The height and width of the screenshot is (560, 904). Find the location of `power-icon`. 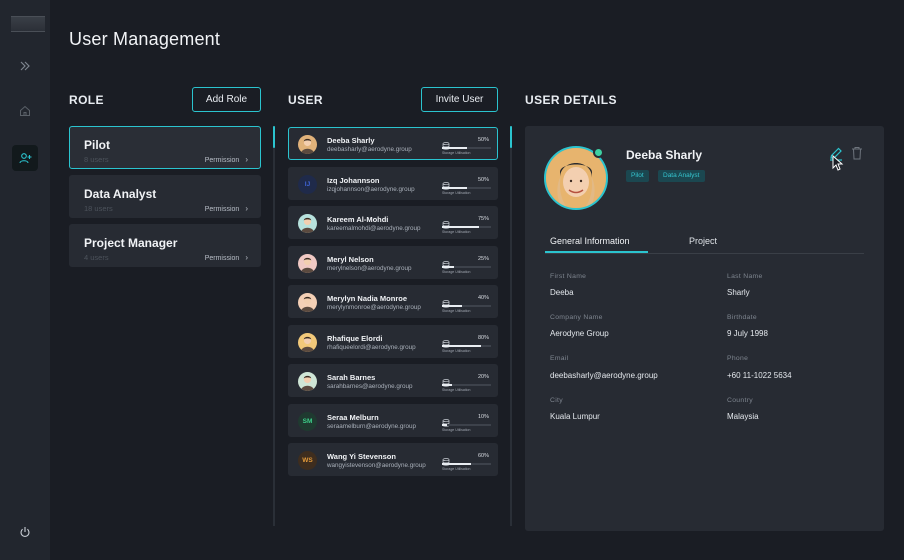

power-icon is located at coordinates (25, 532).